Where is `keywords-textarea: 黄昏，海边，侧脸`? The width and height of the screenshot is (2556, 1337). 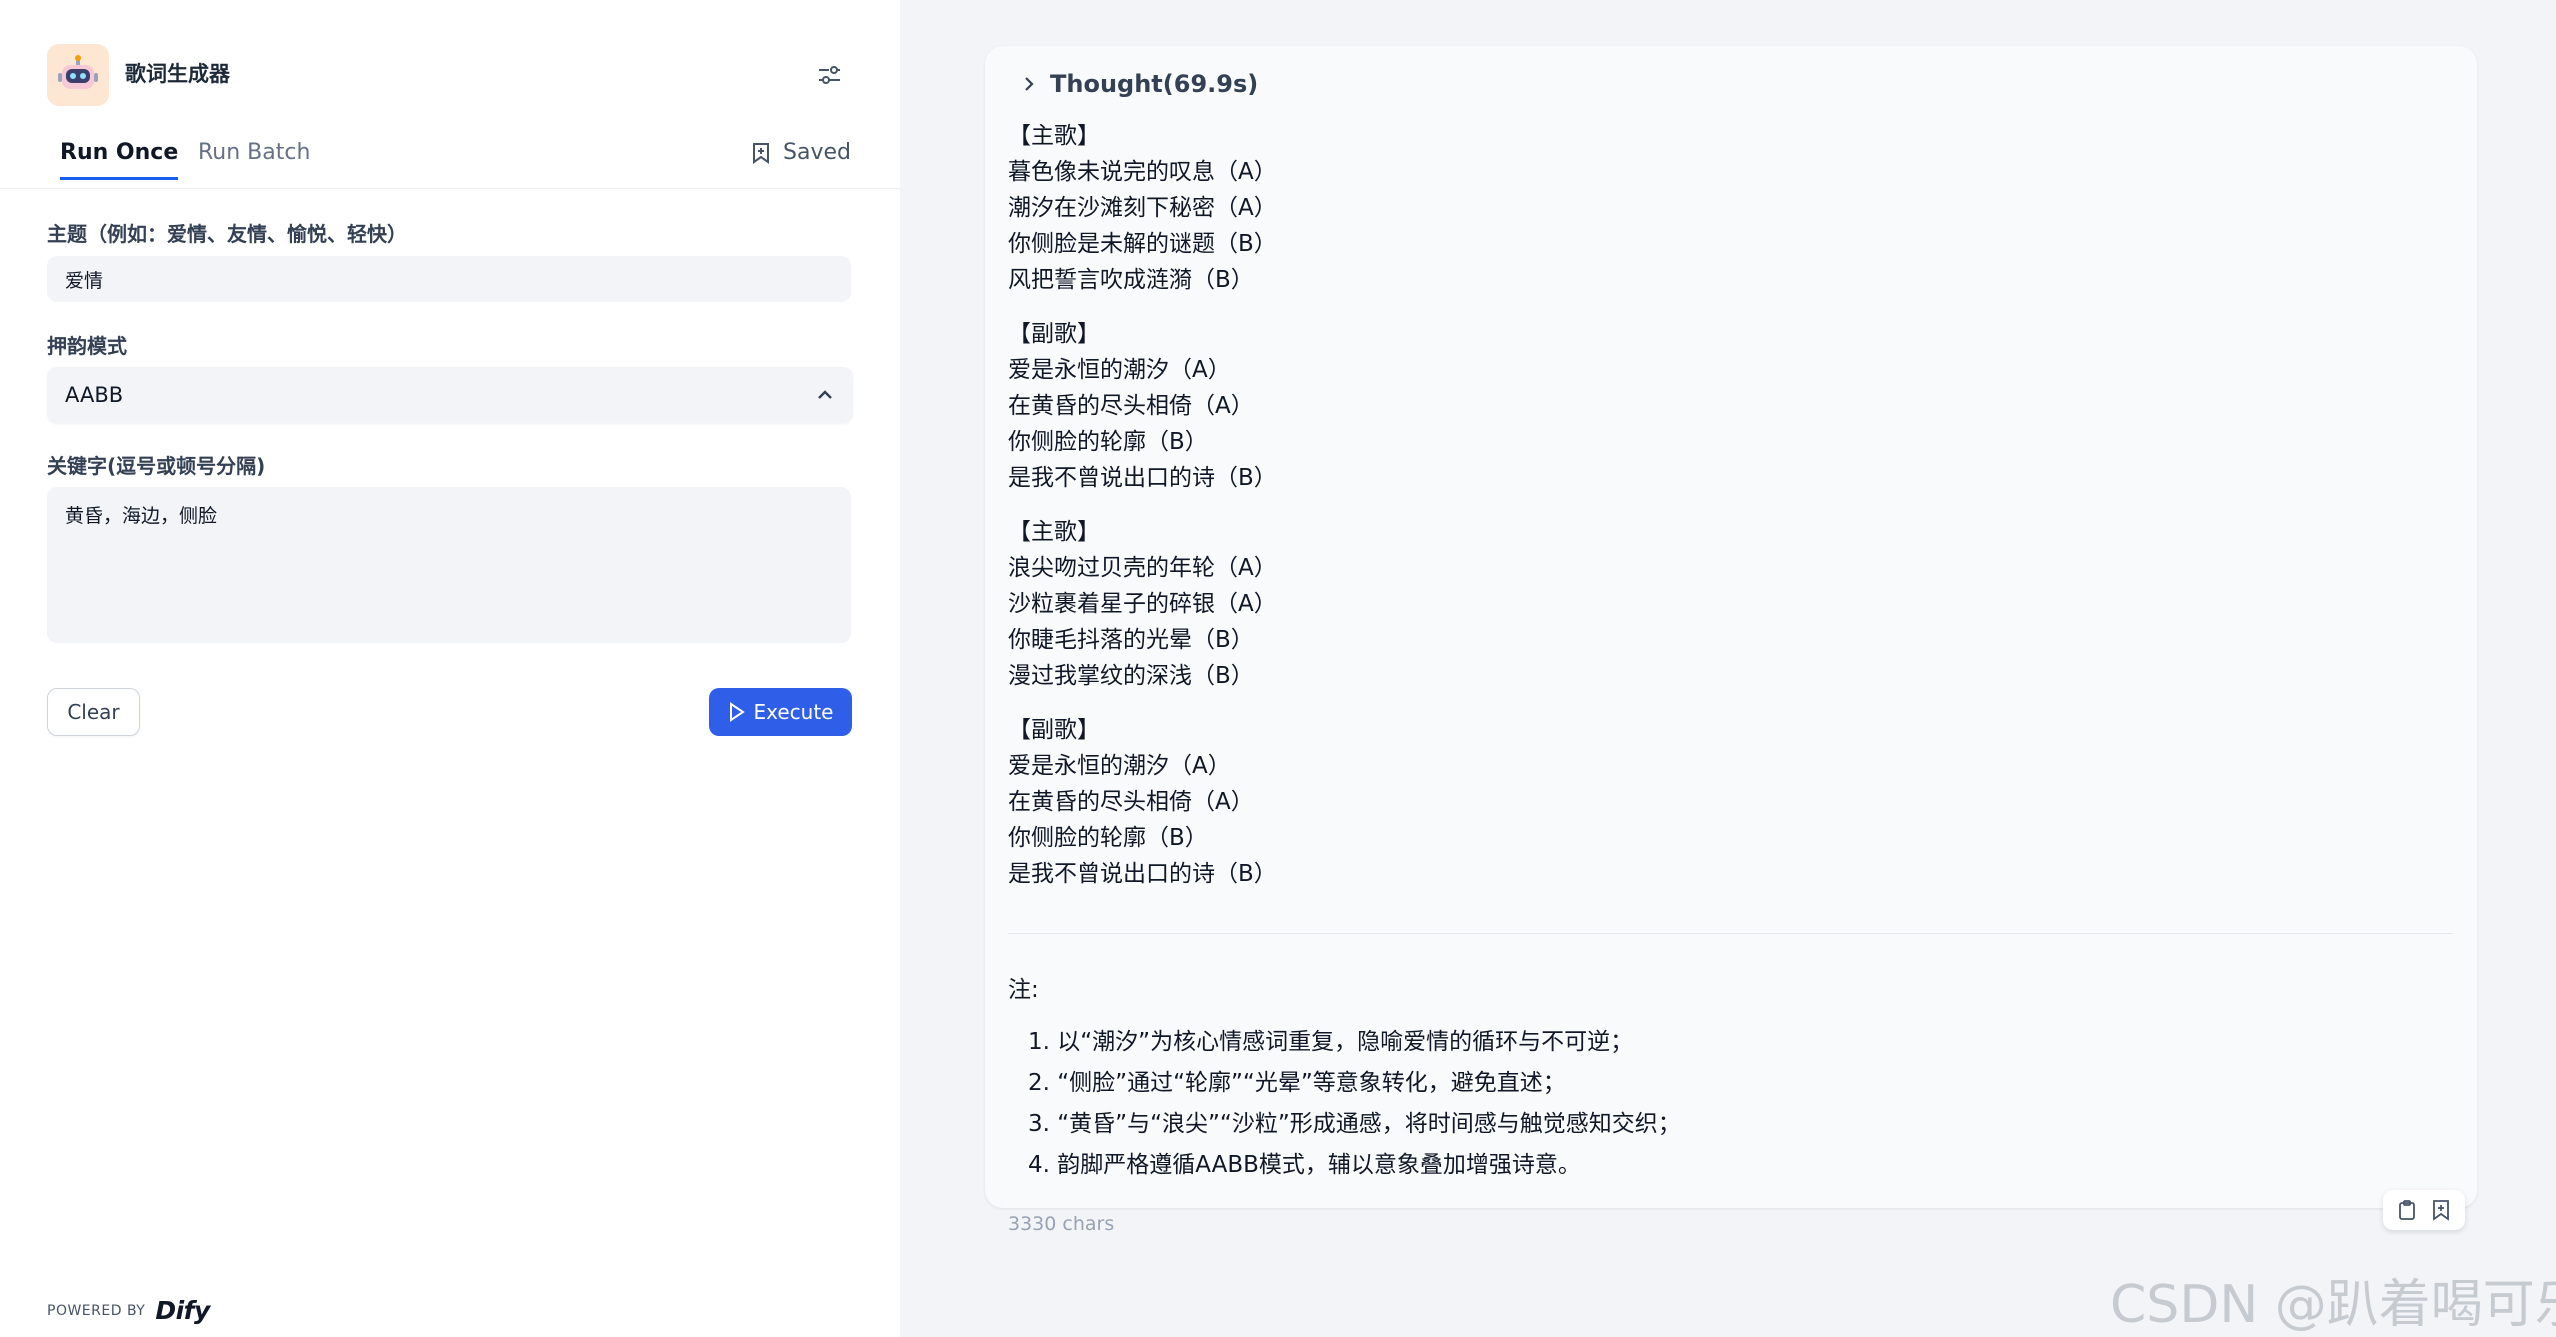 keywords-textarea: 黄昏，海边，侧脸 is located at coordinates (449, 565).